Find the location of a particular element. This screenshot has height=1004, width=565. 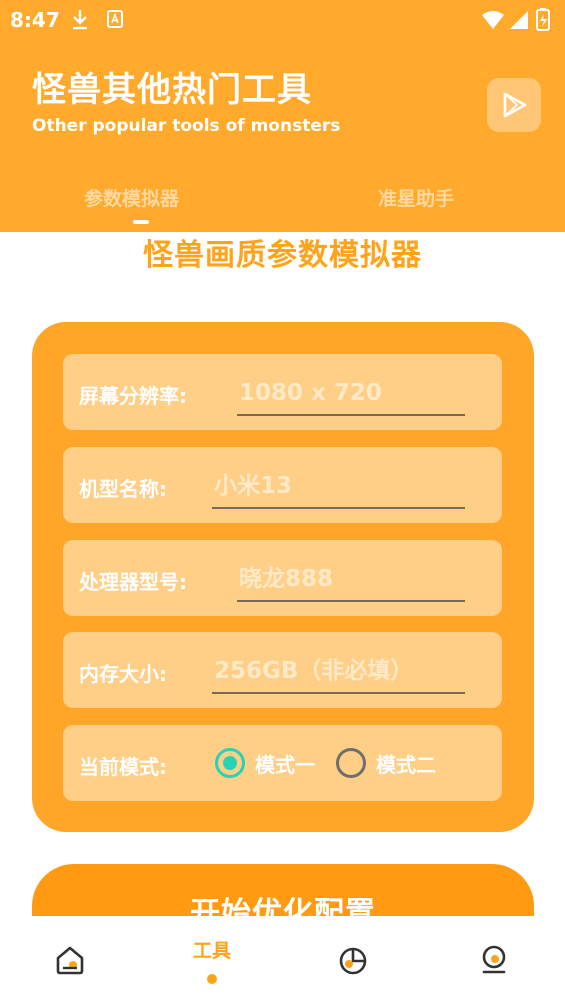

resolution-input is located at coordinates (351, 394).